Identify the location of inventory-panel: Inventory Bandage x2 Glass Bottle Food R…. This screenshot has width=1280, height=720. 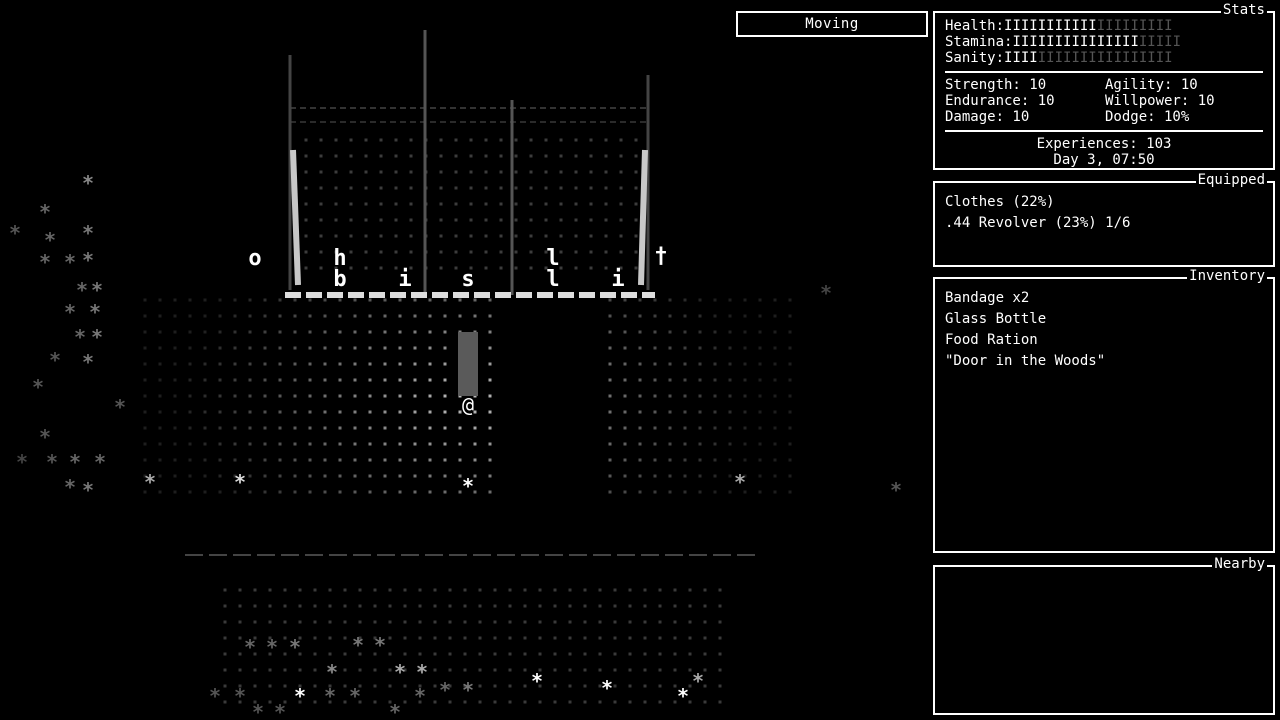
(1104, 410).